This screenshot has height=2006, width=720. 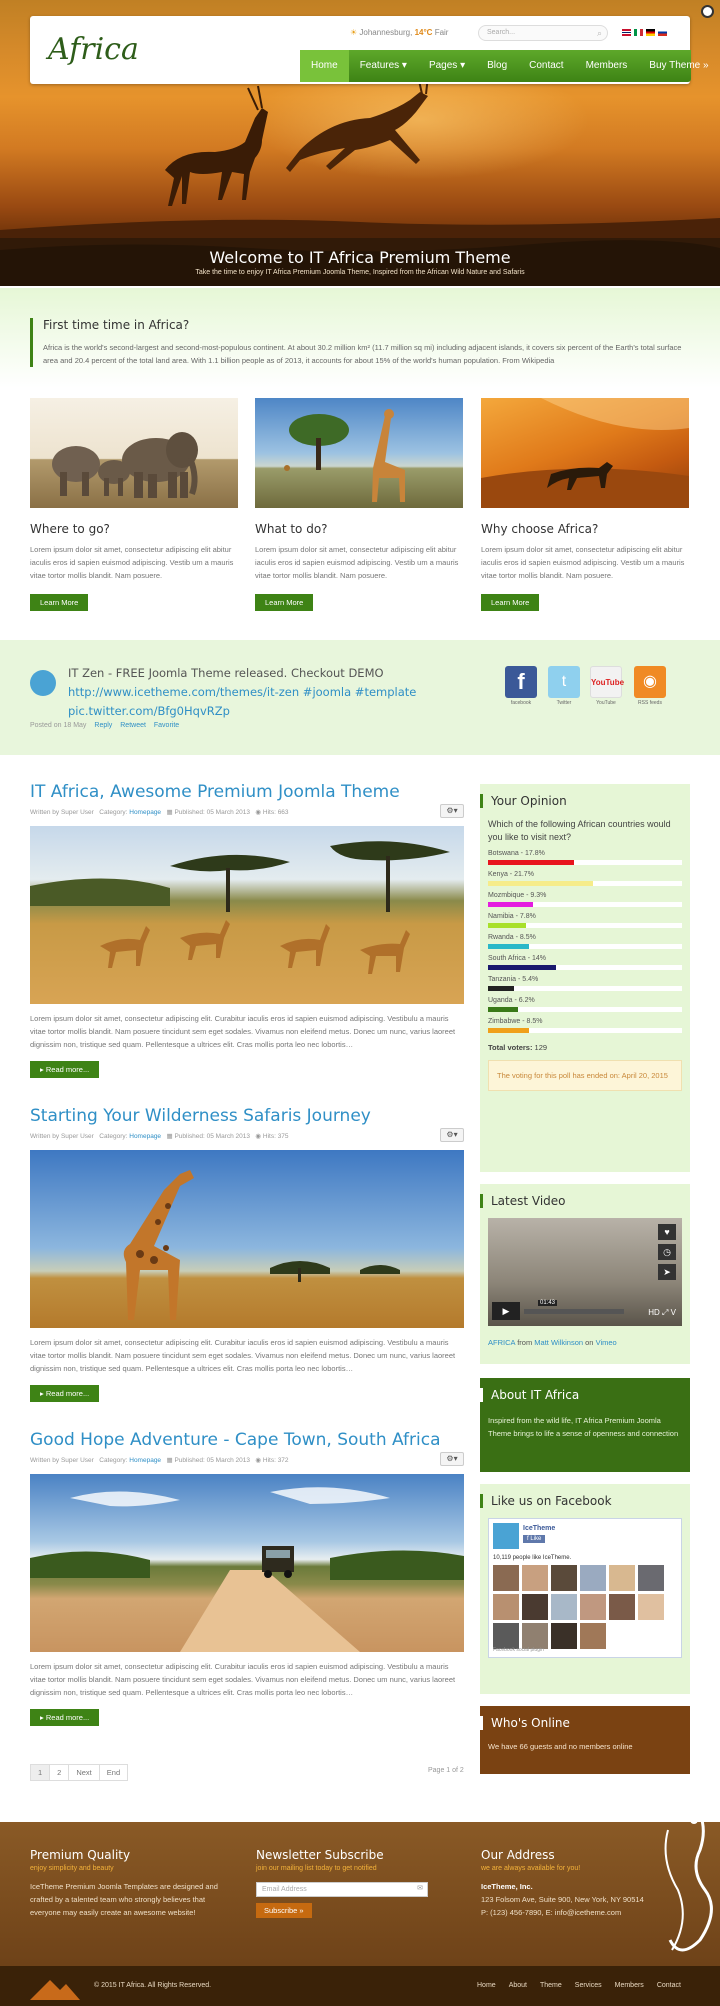 I want to click on flag-russia-icon, so click(x=662, y=32).